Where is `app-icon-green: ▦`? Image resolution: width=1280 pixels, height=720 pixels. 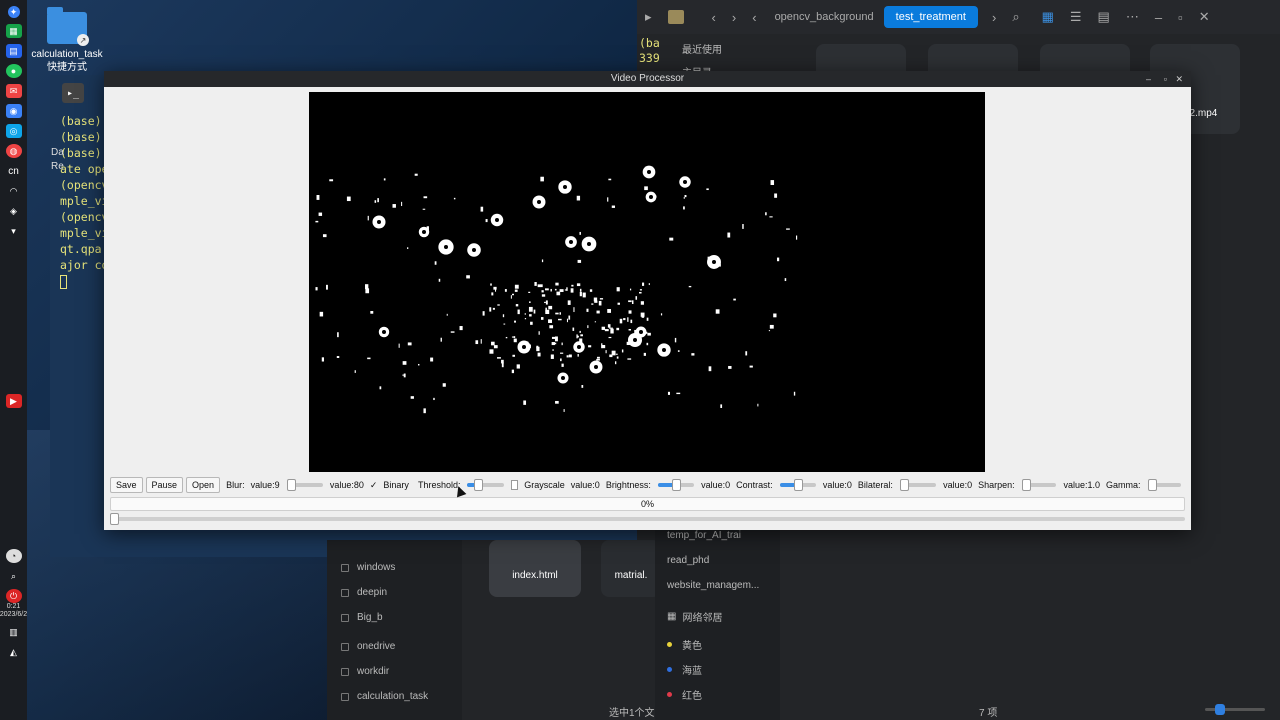 app-icon-green: ▦ is located at coordinates (13, 31).